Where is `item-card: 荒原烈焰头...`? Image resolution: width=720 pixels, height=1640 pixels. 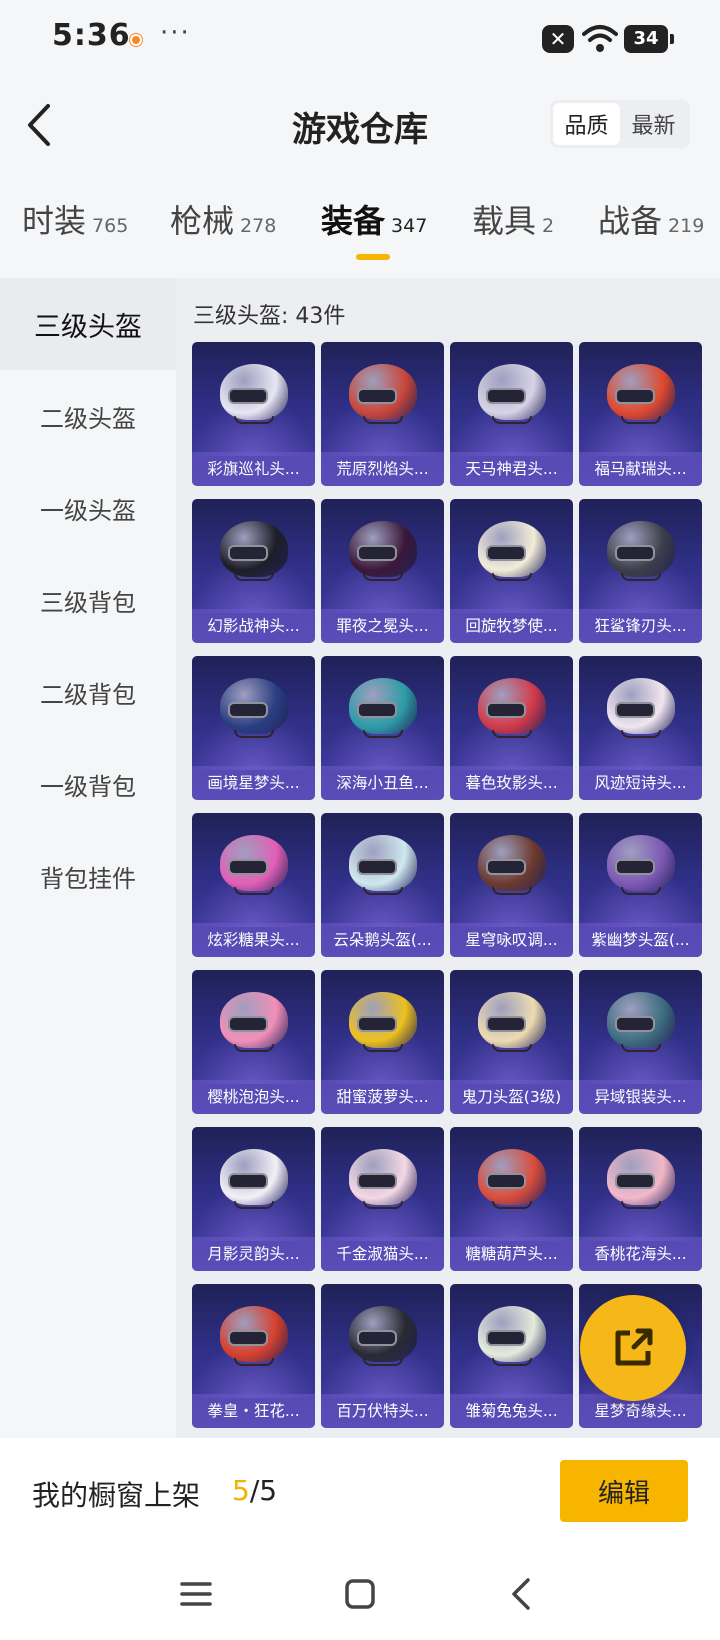 item-card: 荒原烈焰头... is located at coordinates (382, 414).